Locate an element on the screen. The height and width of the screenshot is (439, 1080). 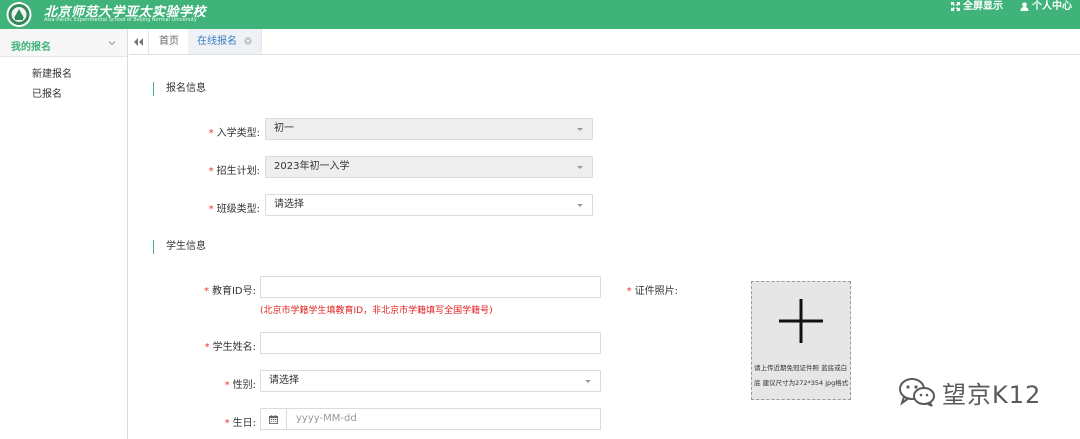
tab-home: 首页 is located at coordinates (169, 41).